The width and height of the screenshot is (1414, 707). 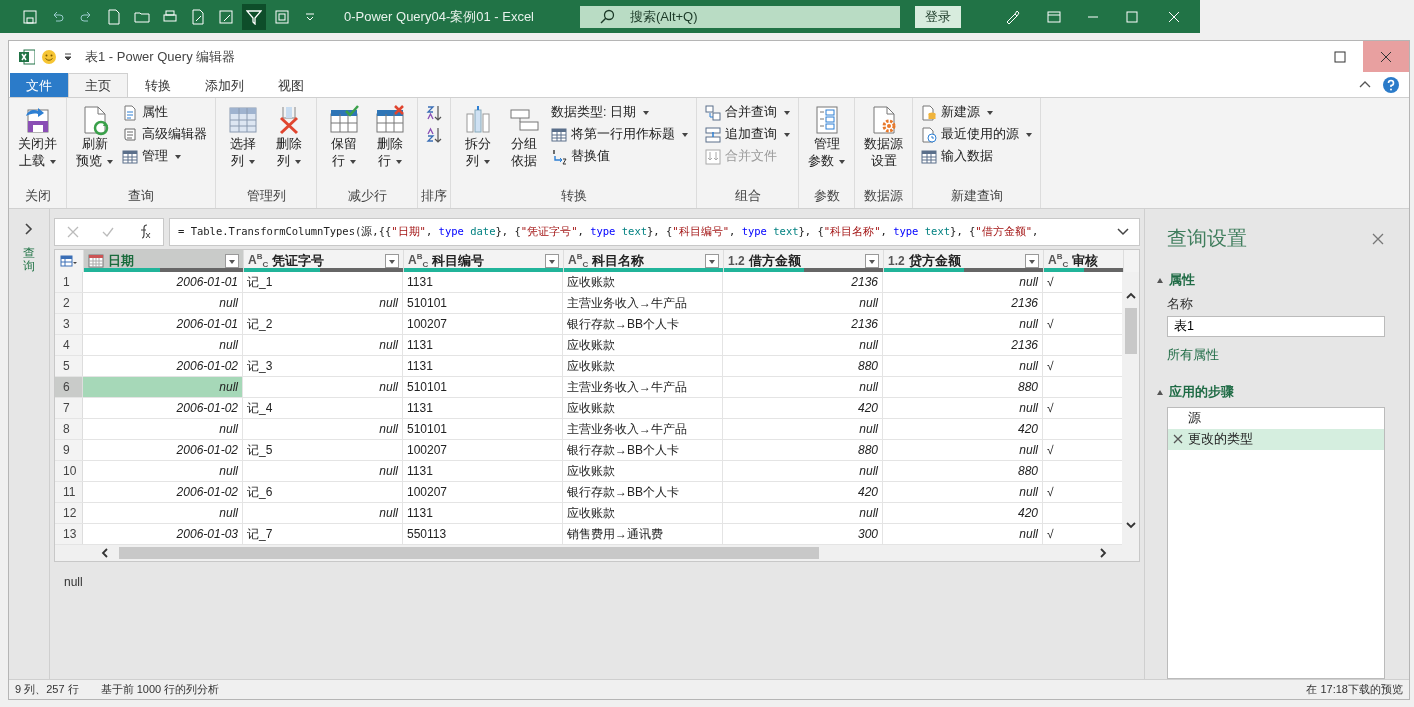 I want to click on row-number: 10, so click(x=69, y=471).